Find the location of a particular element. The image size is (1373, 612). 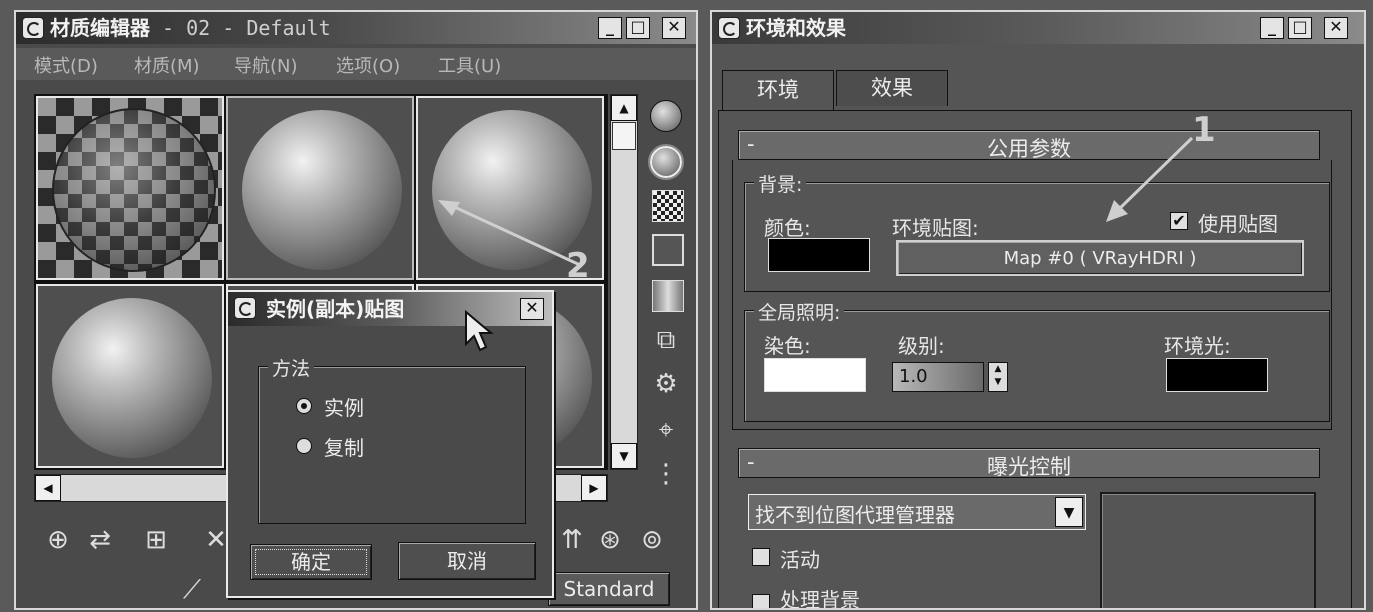

menu-mode: 模式(D) is located at coordinates (66, 65).